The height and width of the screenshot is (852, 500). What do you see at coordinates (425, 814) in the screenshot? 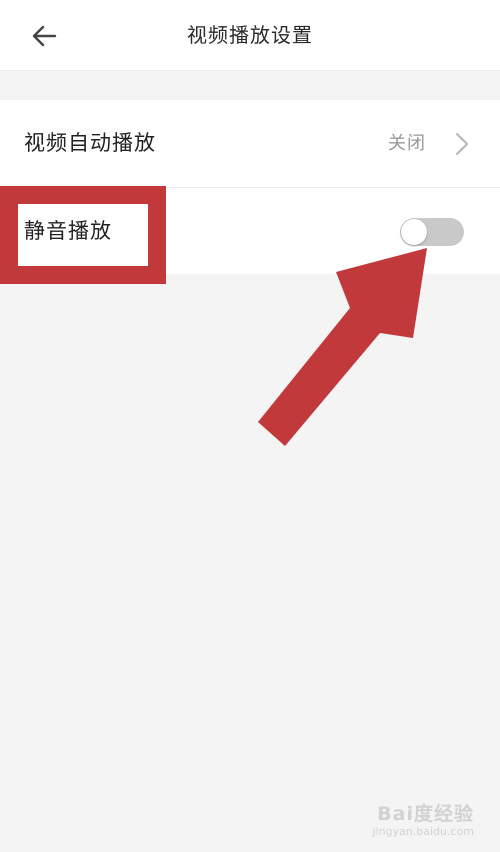
I see `watermark-brand: Bai度经验` at bounding box center [425, 814].